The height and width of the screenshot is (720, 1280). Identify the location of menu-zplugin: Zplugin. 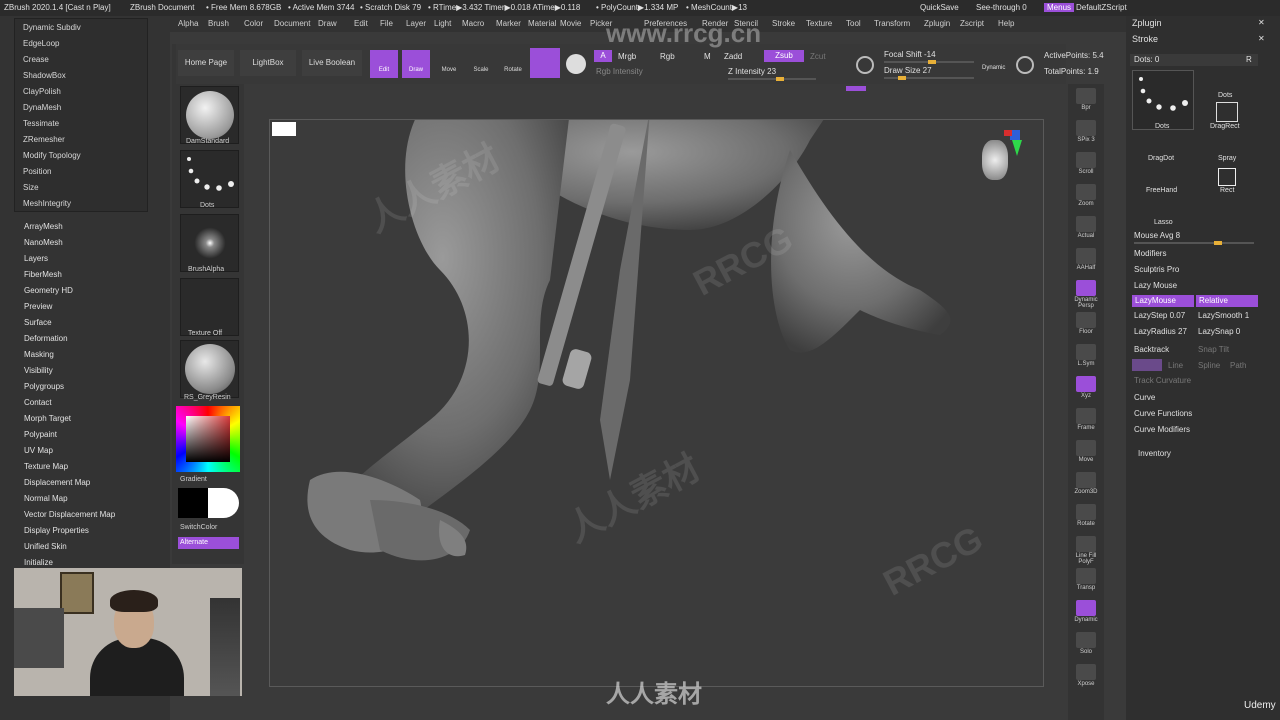
(937, 23).